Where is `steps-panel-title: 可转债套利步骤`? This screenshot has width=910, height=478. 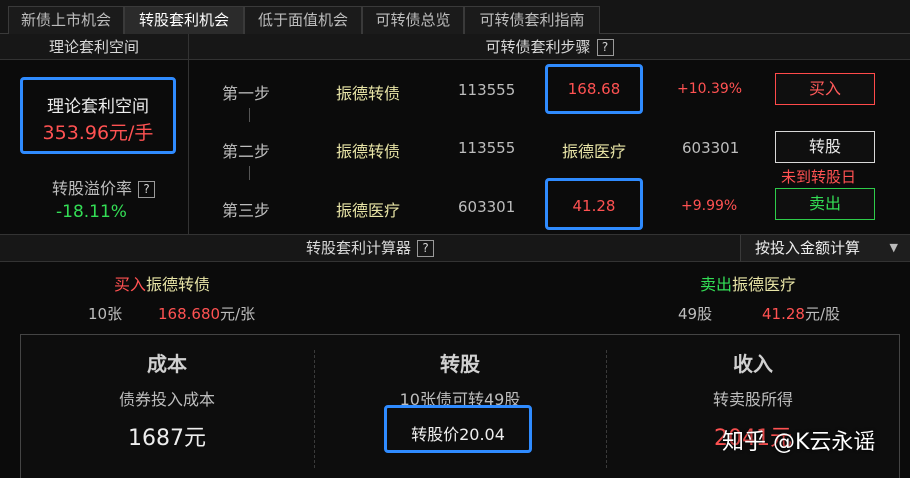 steps-panel-title: 可转债套利步骤 is located at coordinates (538, 47).